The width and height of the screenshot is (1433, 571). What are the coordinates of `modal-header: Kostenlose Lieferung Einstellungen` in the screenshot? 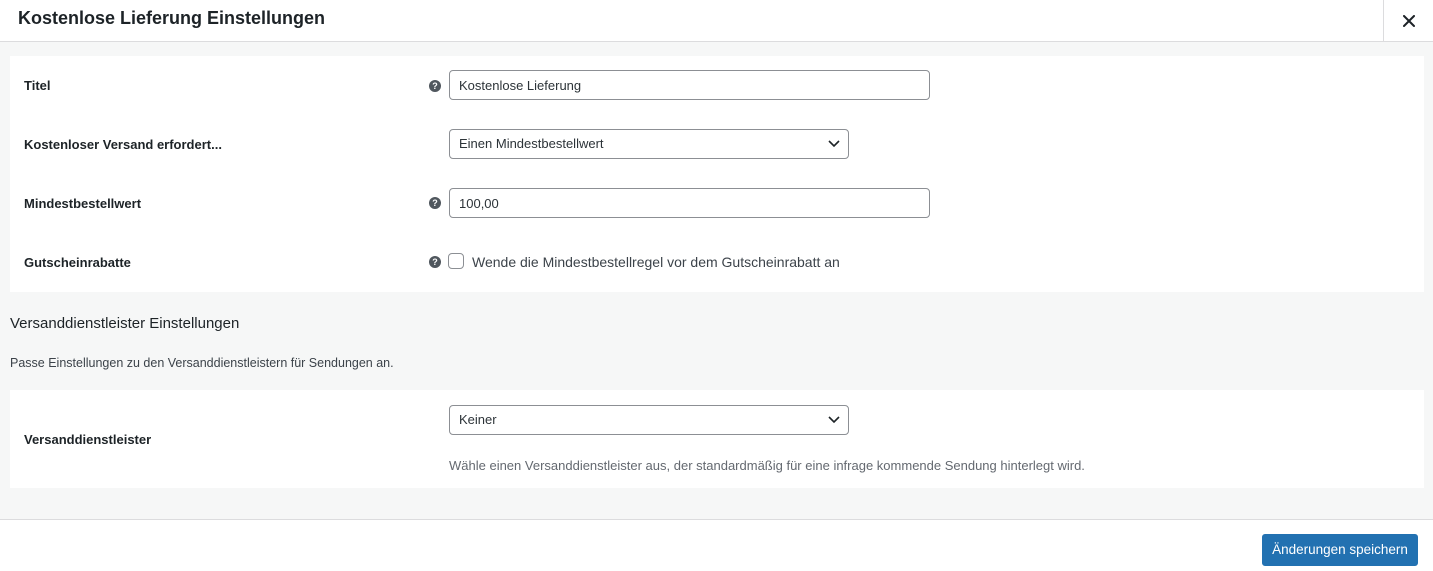 It's located at (716, 21).